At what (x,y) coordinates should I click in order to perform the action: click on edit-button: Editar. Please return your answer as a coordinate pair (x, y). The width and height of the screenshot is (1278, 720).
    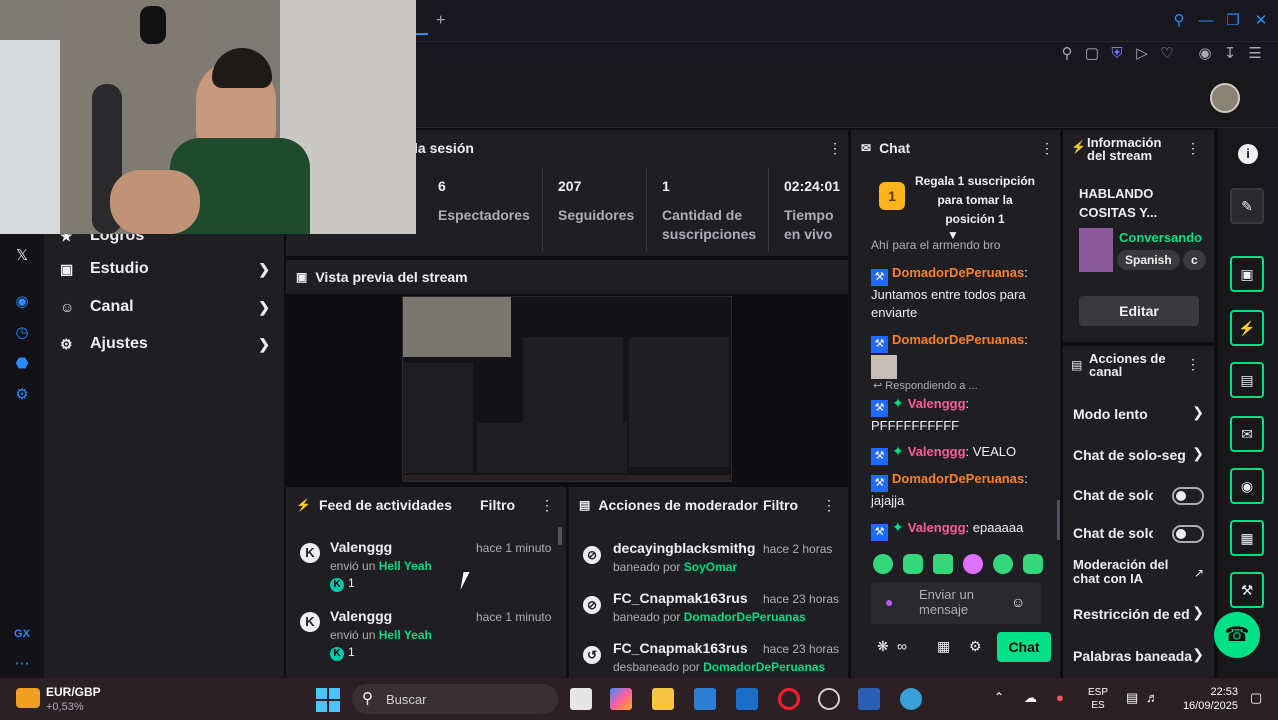
    Looking at the image, I should click on (1139, 311).